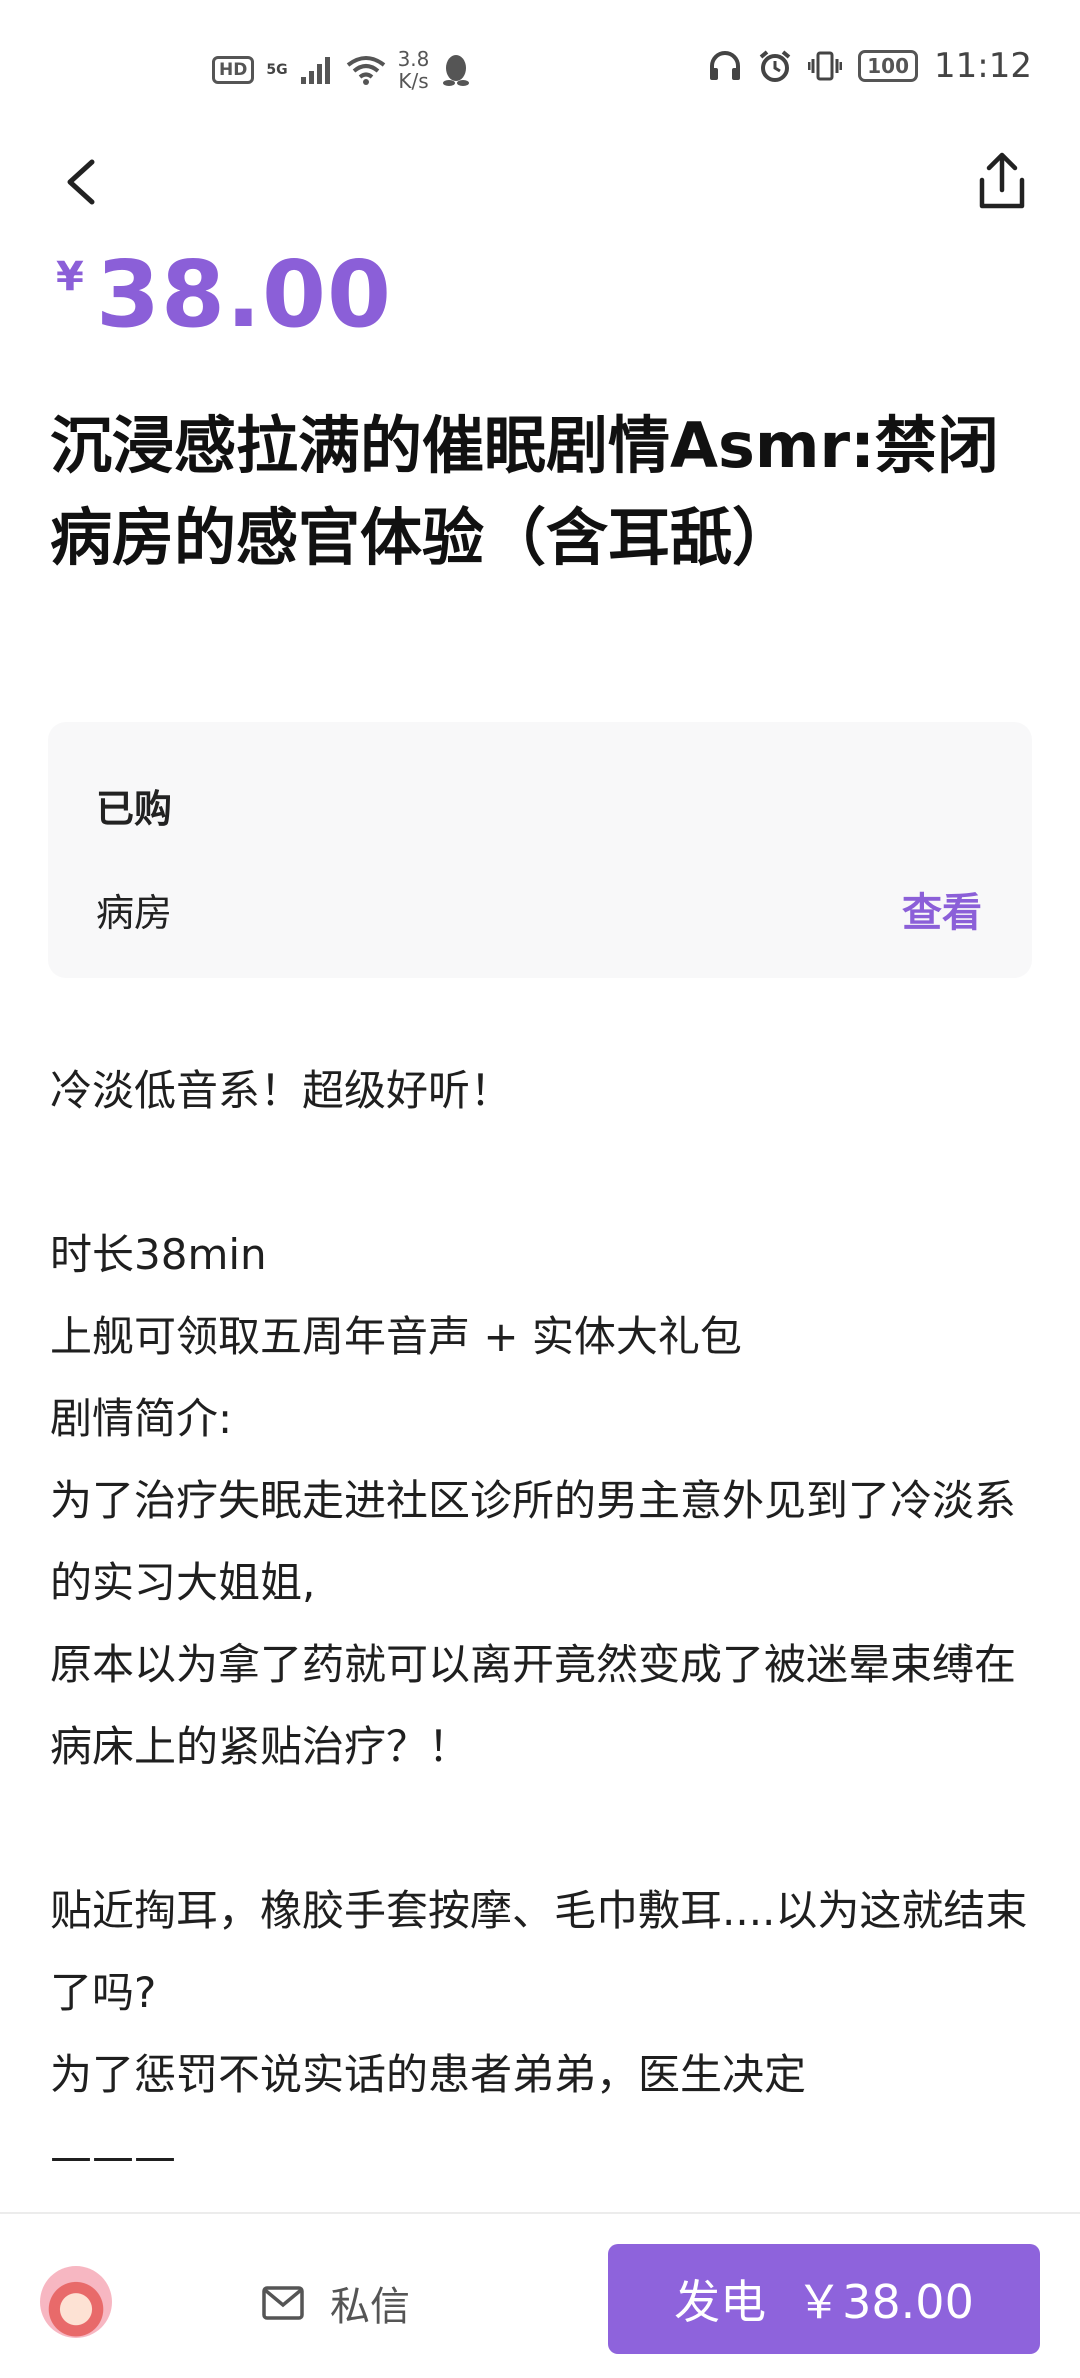 The image size is (1080, 2378). Describe the element at coordinates (524, 491) in the screenshot. I see `product-title: 沉浸感拉满的催眠剧情Asmr:禁闭病房的感官体验（含耳舐）` at that location.